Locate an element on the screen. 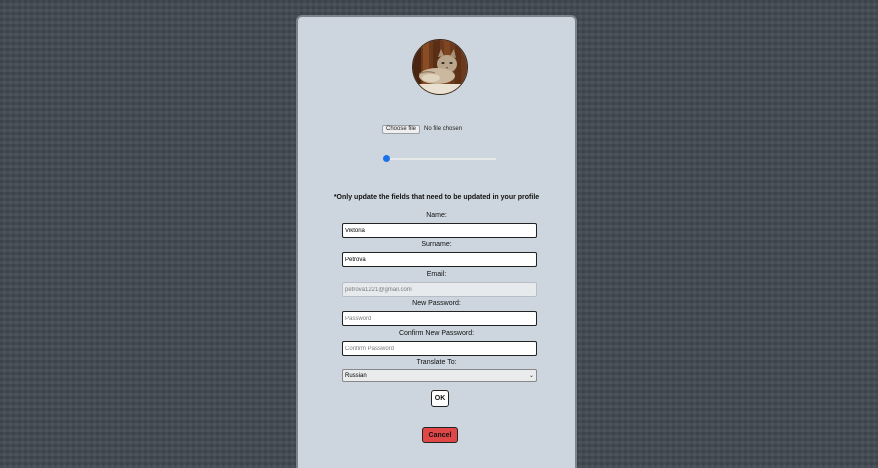 This screenshot has width=878, height=468. translate-label: Translate To: is located at coordinates (436, 362).